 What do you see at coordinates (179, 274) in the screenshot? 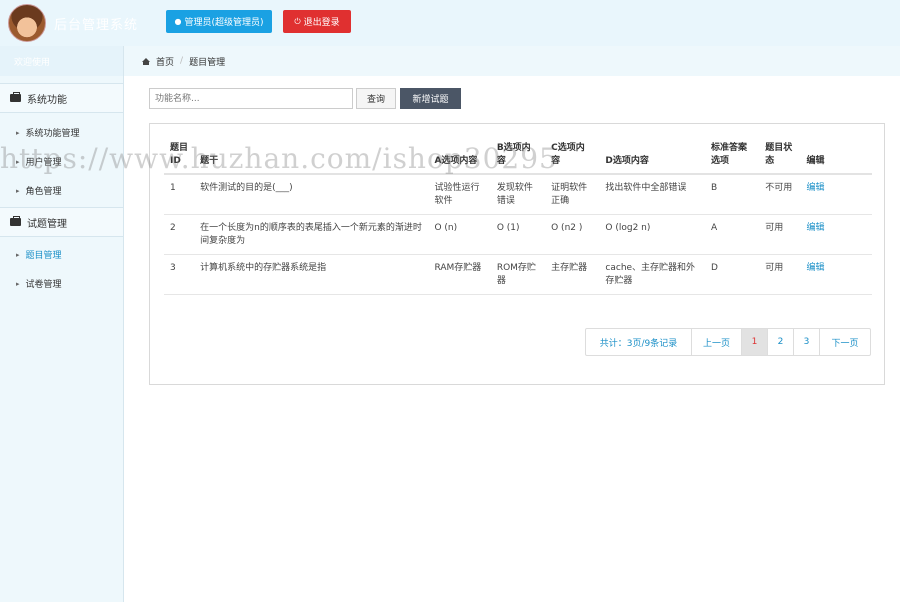
I see `table-cell: 3` at bounding box center [179, 274].